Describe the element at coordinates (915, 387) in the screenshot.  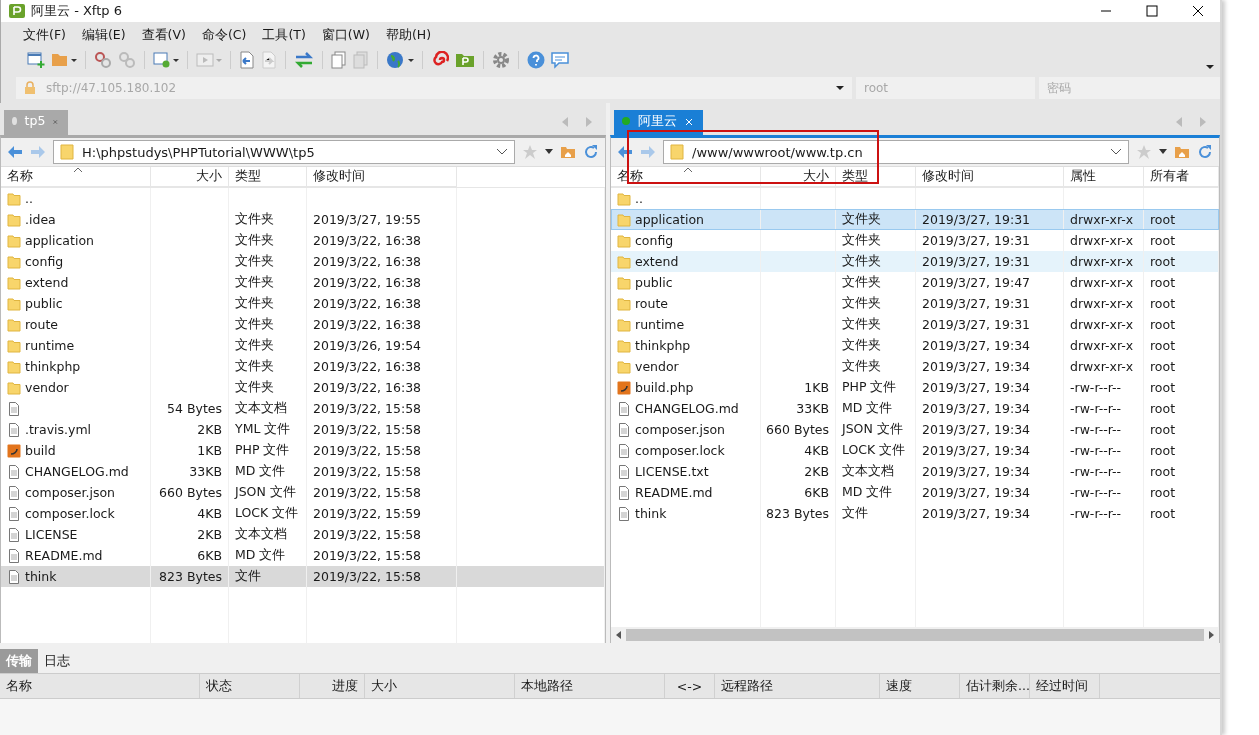
I see `file-row: build.php 1KB PHP 文件 2019/3/27, 19:34 -rw-r--r-- root` at that location.